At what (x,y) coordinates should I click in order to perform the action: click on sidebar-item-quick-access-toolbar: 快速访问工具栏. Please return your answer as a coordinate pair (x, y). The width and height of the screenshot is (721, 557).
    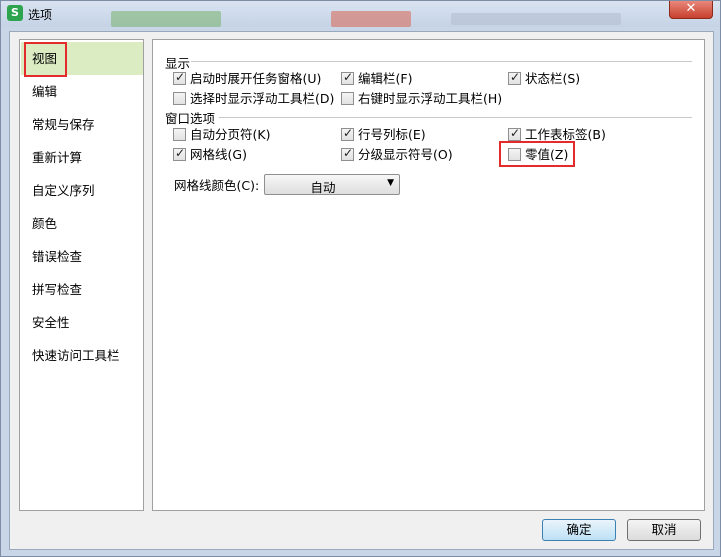
    Looking at the image, I should click on (82, 355).